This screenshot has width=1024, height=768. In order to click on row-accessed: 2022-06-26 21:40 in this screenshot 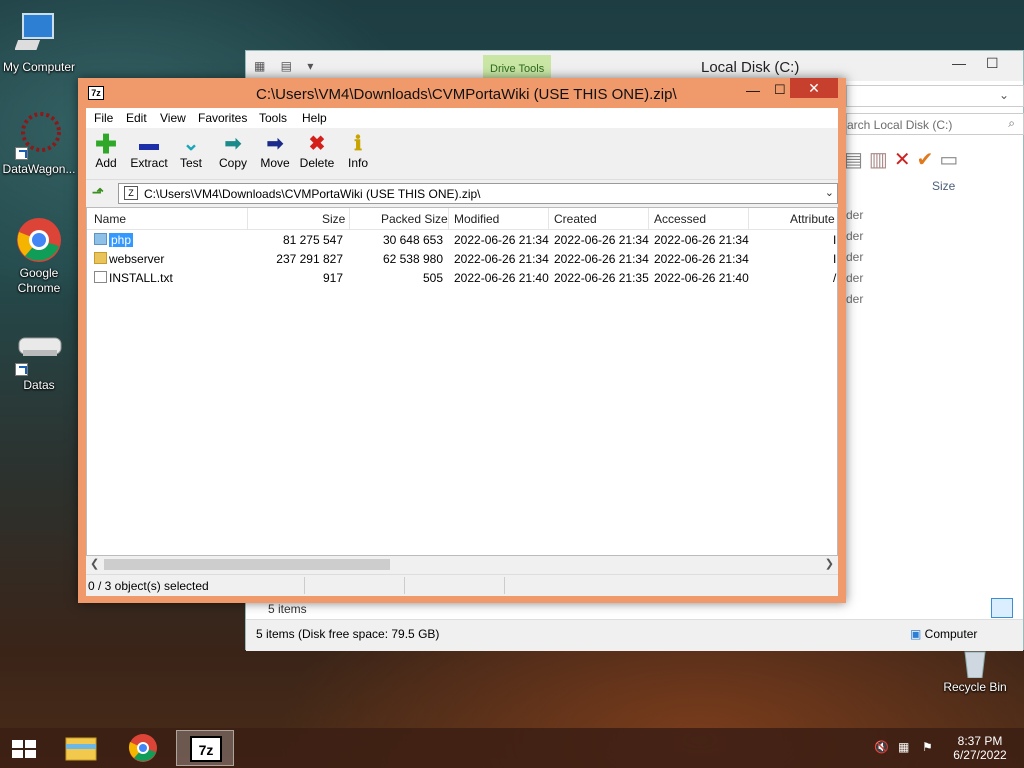, I will do `click(701, 278)`.